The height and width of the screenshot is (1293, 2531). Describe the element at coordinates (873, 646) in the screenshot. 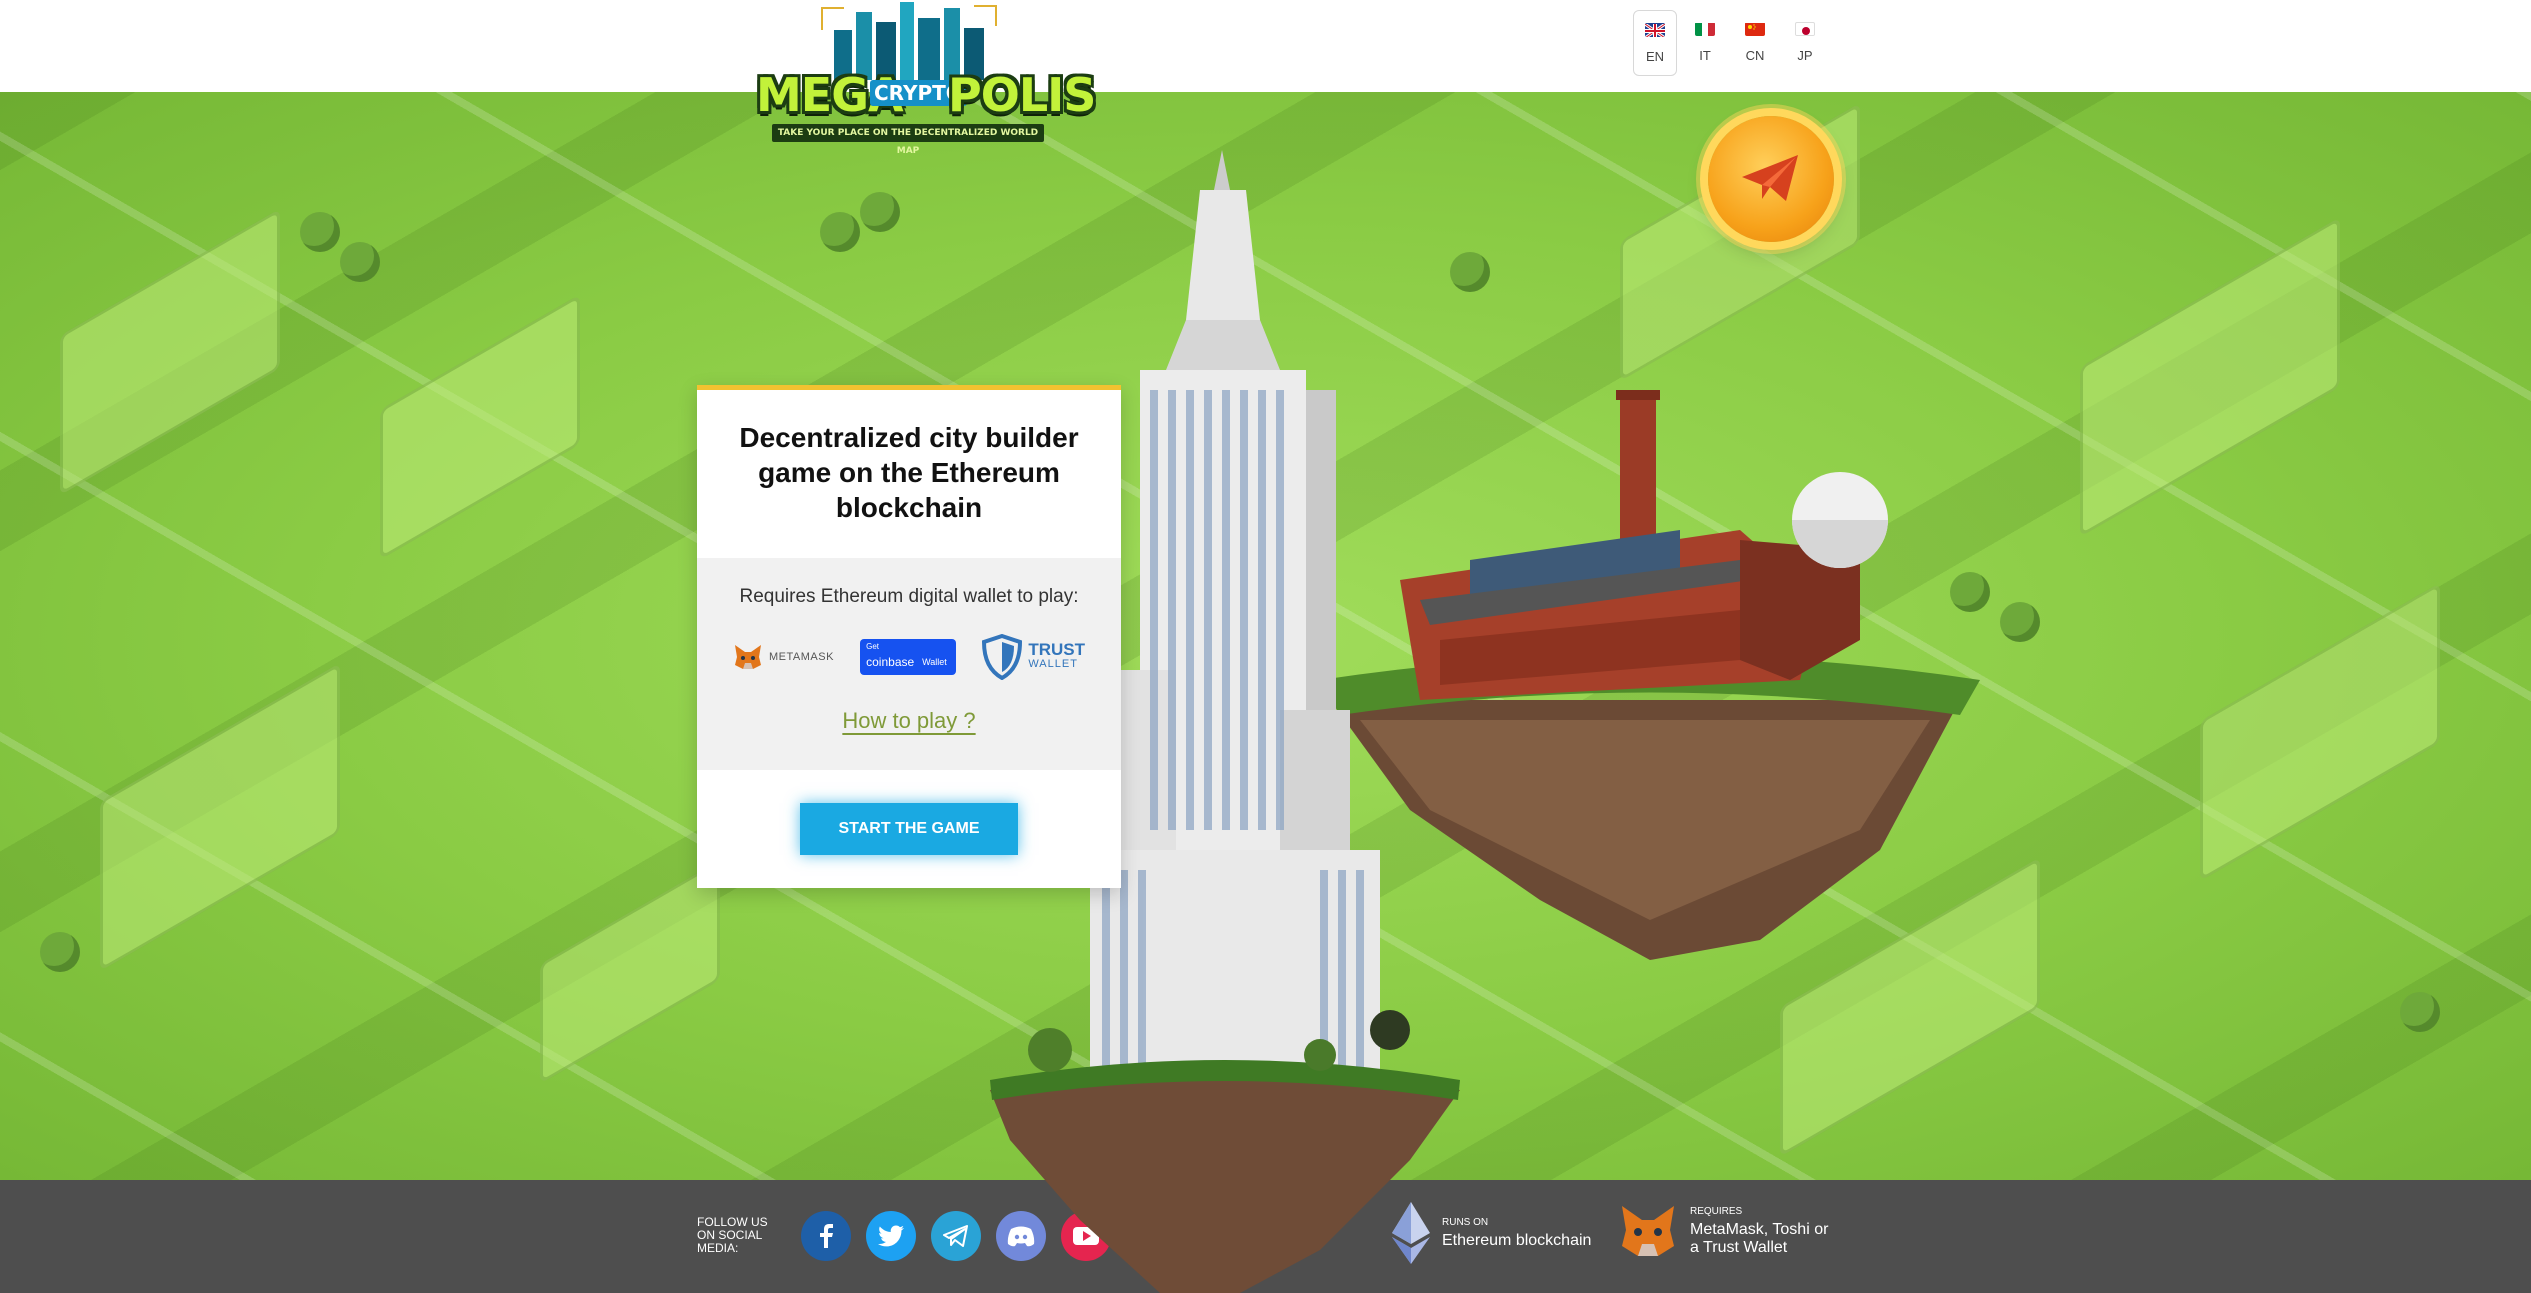

I see `coinbase-get-label: Get` at that location.